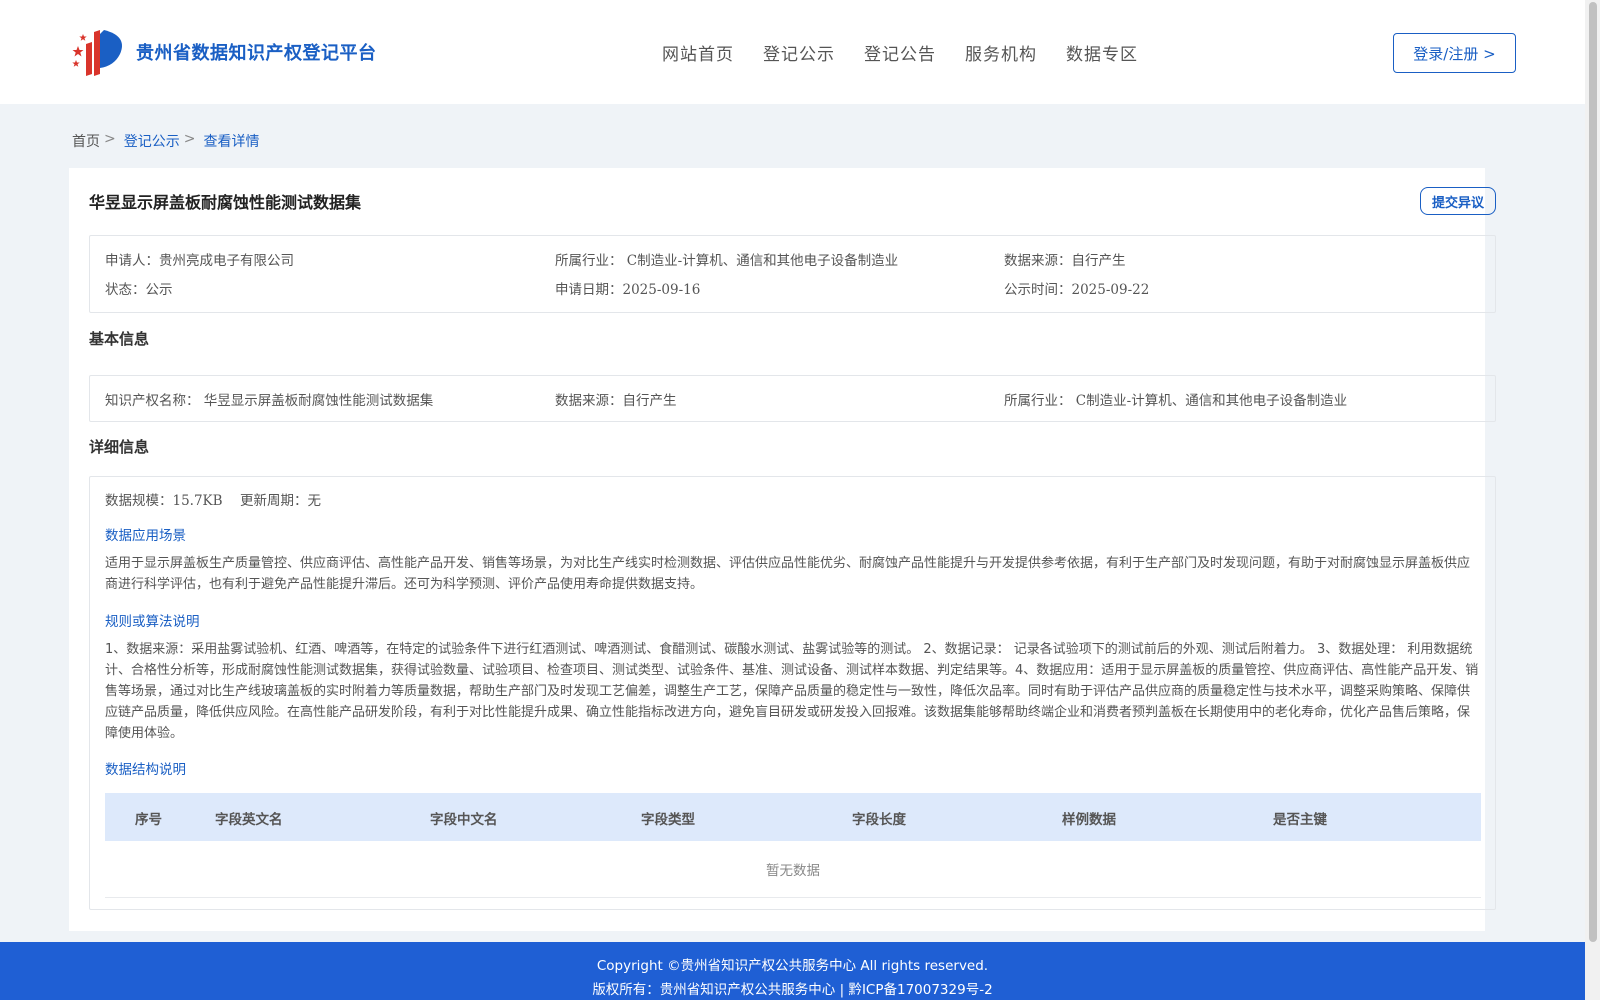  Describe the element at coordinates (1454, 53) in the screenshot. I see `login-register-button: 登录/注册 >` at that location.